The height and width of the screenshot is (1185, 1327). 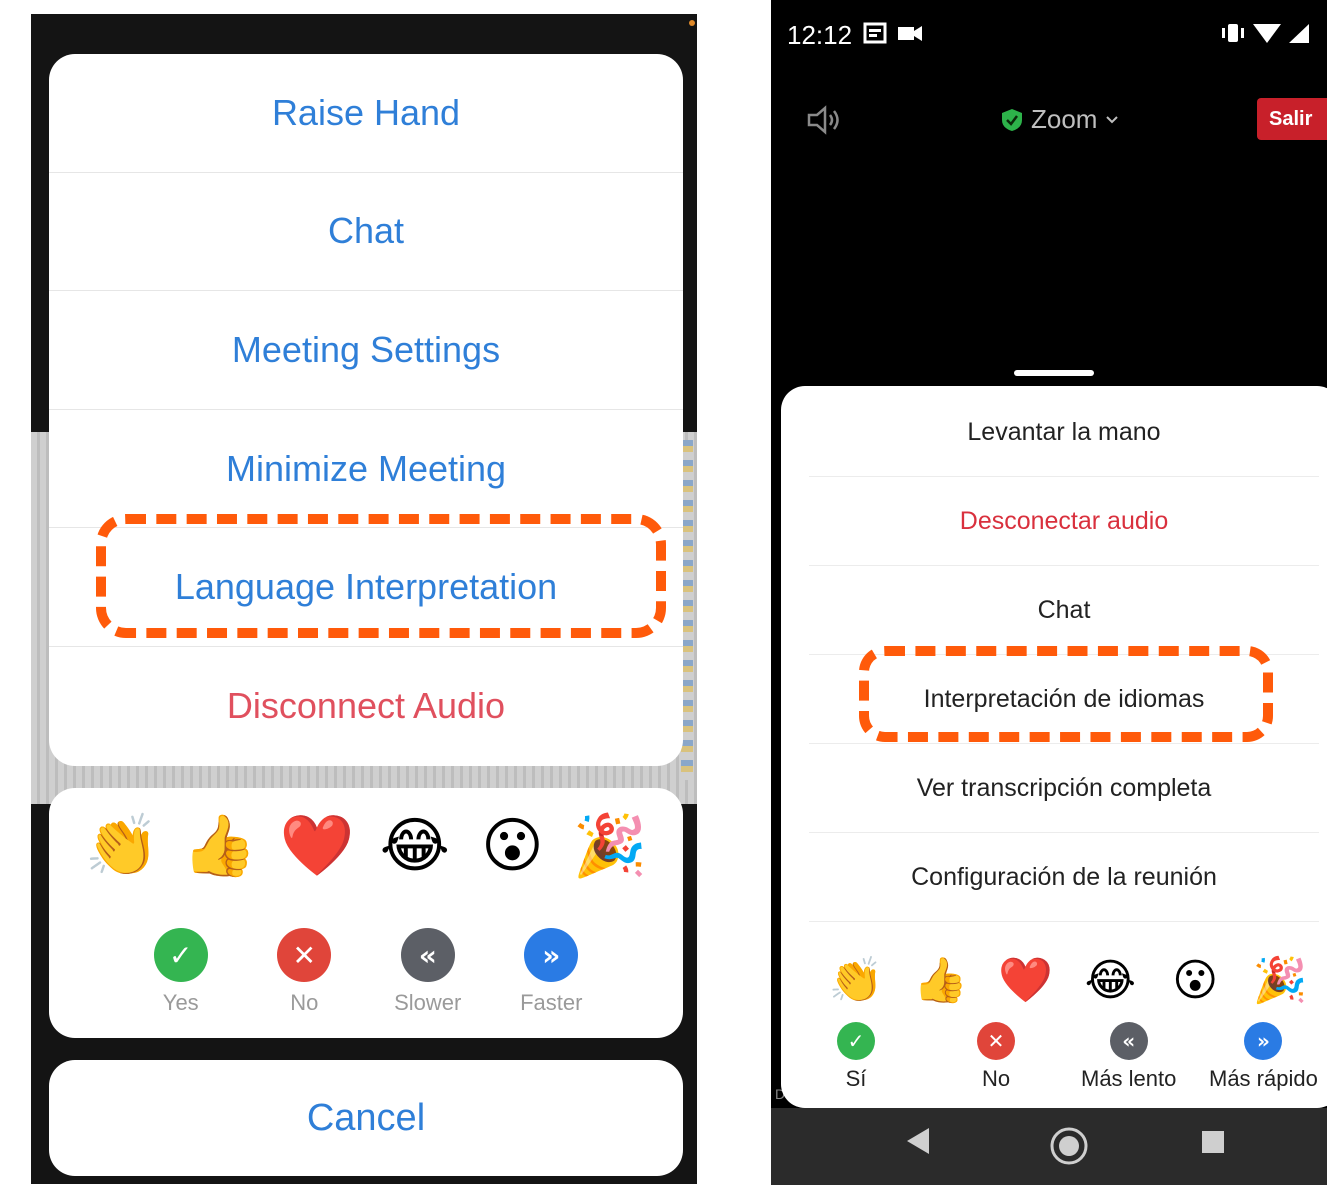 I want to click on meeting-title: Zoom, so click(x=1064, y=119).